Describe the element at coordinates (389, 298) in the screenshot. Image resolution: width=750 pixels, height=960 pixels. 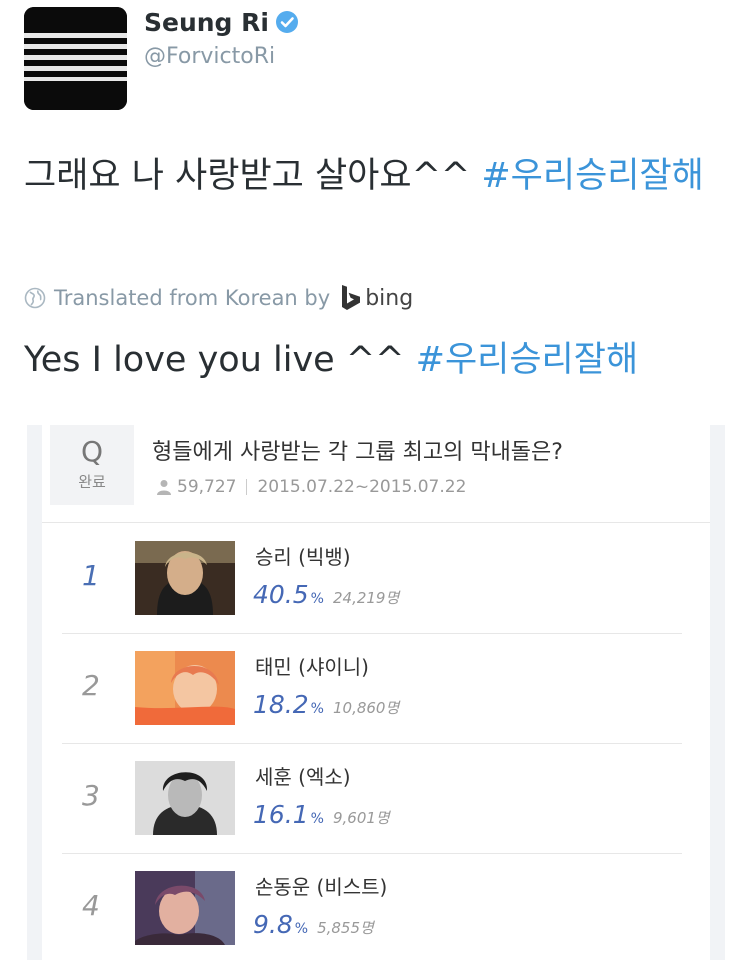
I see `translation-provider: bing` at that location.